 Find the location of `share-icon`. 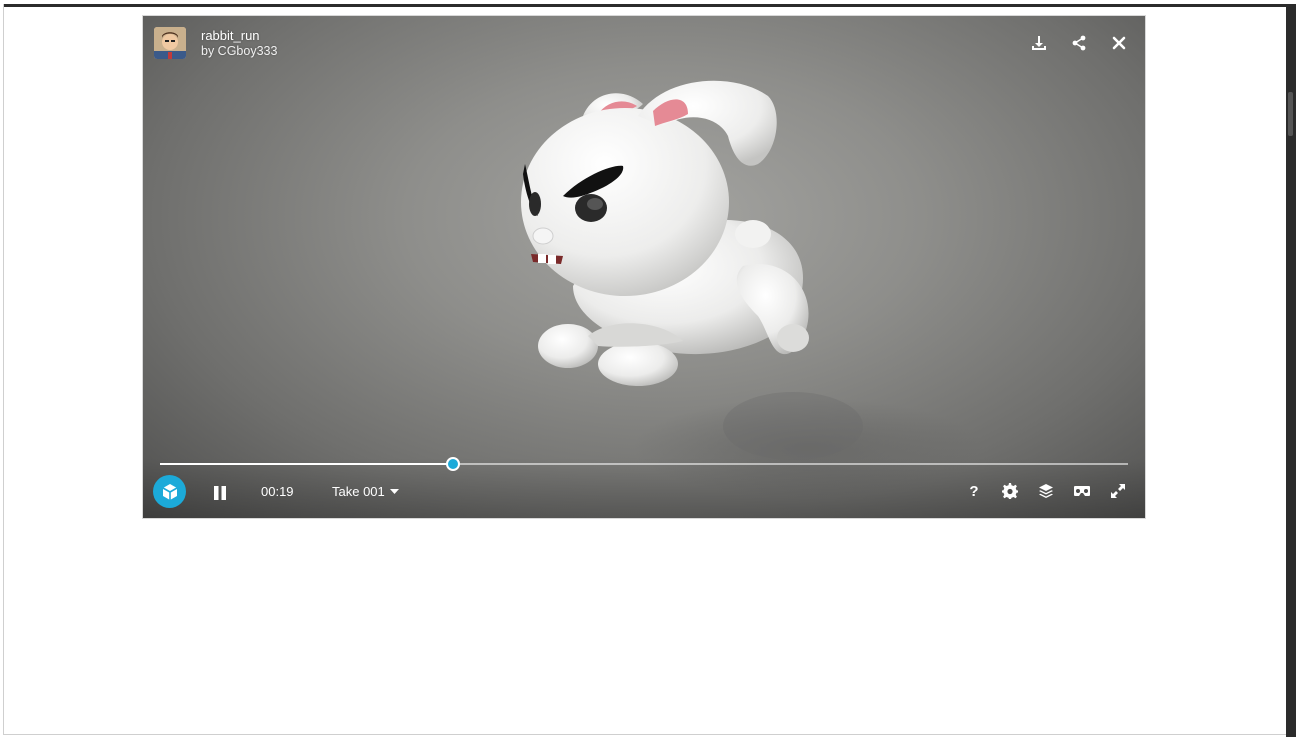

share-icon is located at coordinates (1079, 43).